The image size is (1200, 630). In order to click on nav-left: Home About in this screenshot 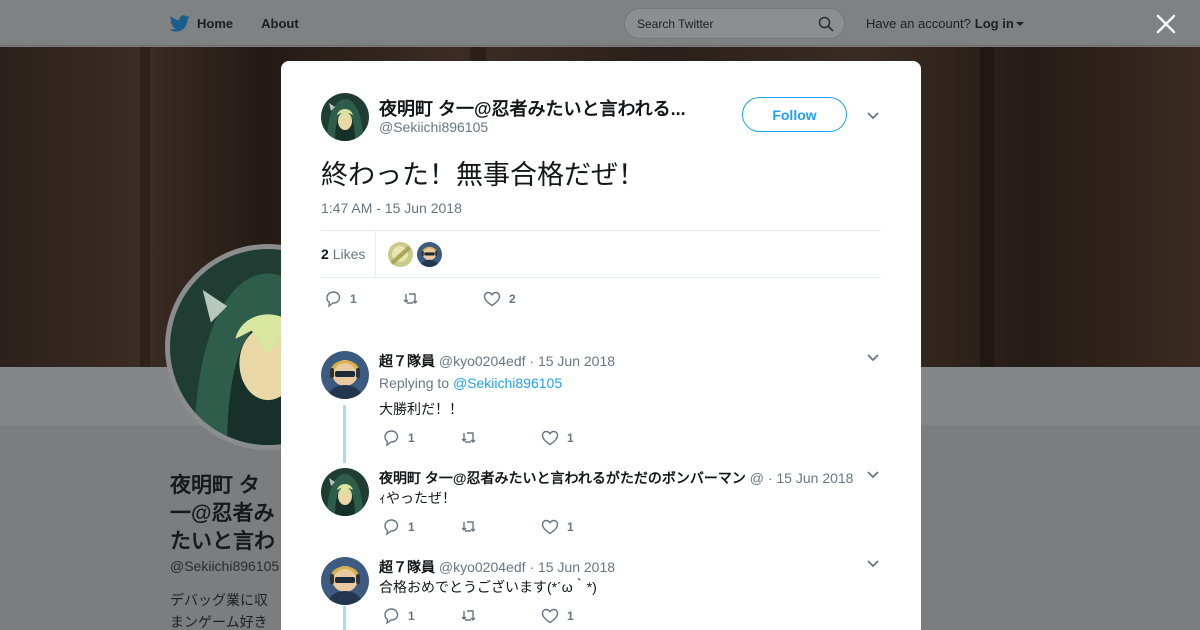, I will do `click(248, 23)`.